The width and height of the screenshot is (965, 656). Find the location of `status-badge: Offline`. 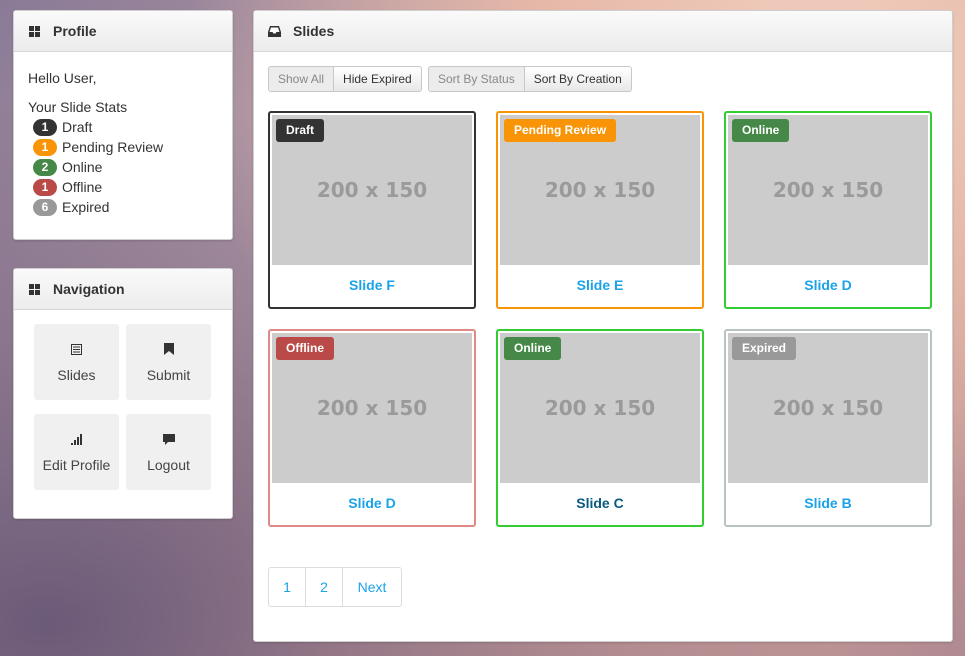

status-badge: Offline is located at coordinates (305, 348).